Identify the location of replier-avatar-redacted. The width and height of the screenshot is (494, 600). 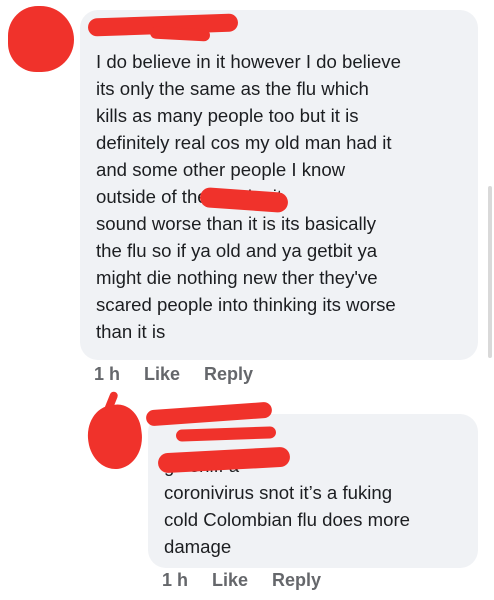
(115, 437).